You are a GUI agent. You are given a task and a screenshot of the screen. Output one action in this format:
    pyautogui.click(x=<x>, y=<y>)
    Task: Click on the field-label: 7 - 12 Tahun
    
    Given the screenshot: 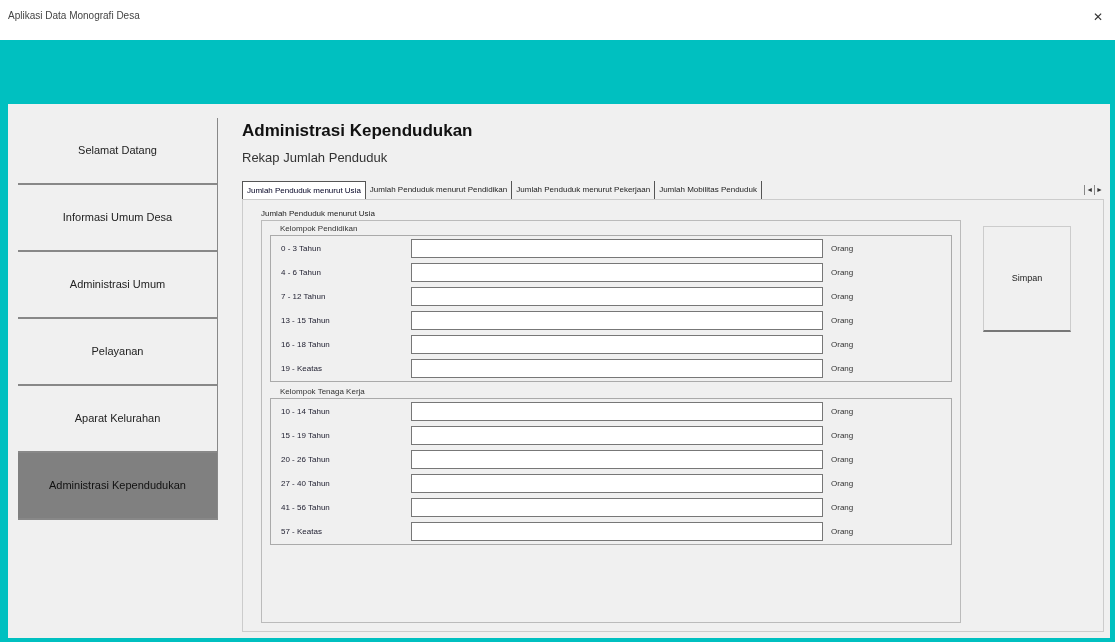 What is the action you would take?
    pyautogui.click(x=304, y=296)
    